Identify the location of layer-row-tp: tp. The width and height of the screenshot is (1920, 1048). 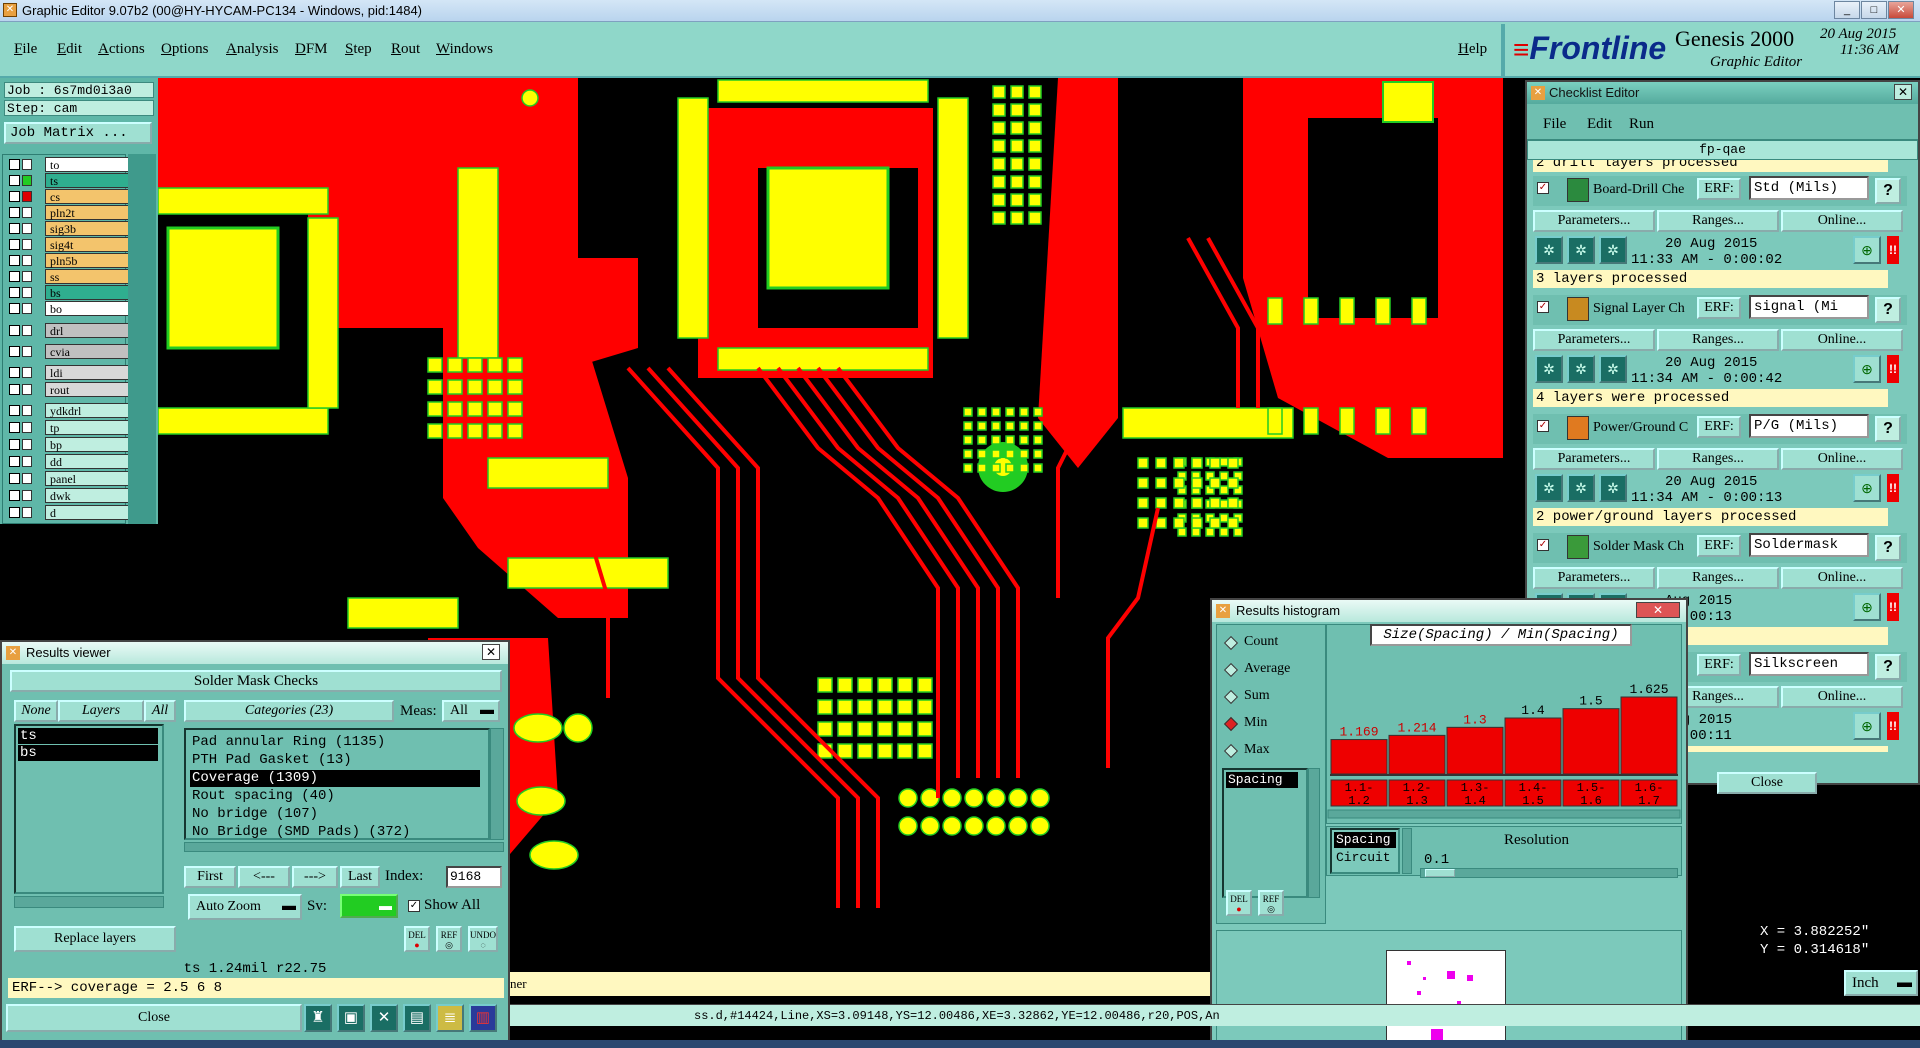
(69, 427).